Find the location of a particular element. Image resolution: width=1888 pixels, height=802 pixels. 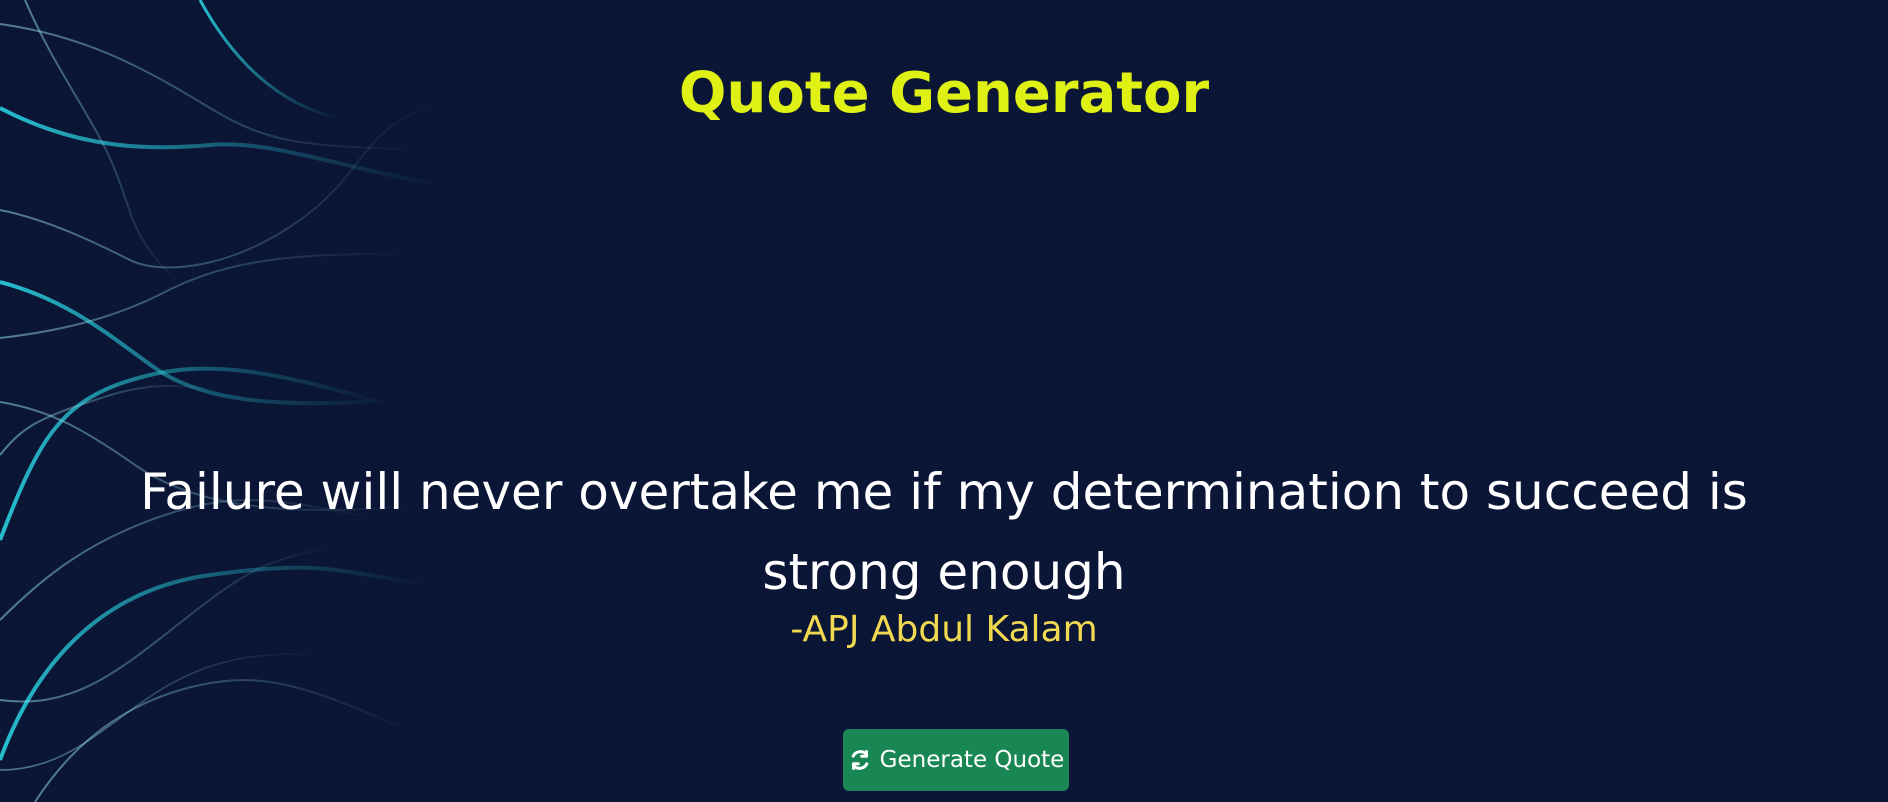

refresh-icon is located at coordinates (860, 760).